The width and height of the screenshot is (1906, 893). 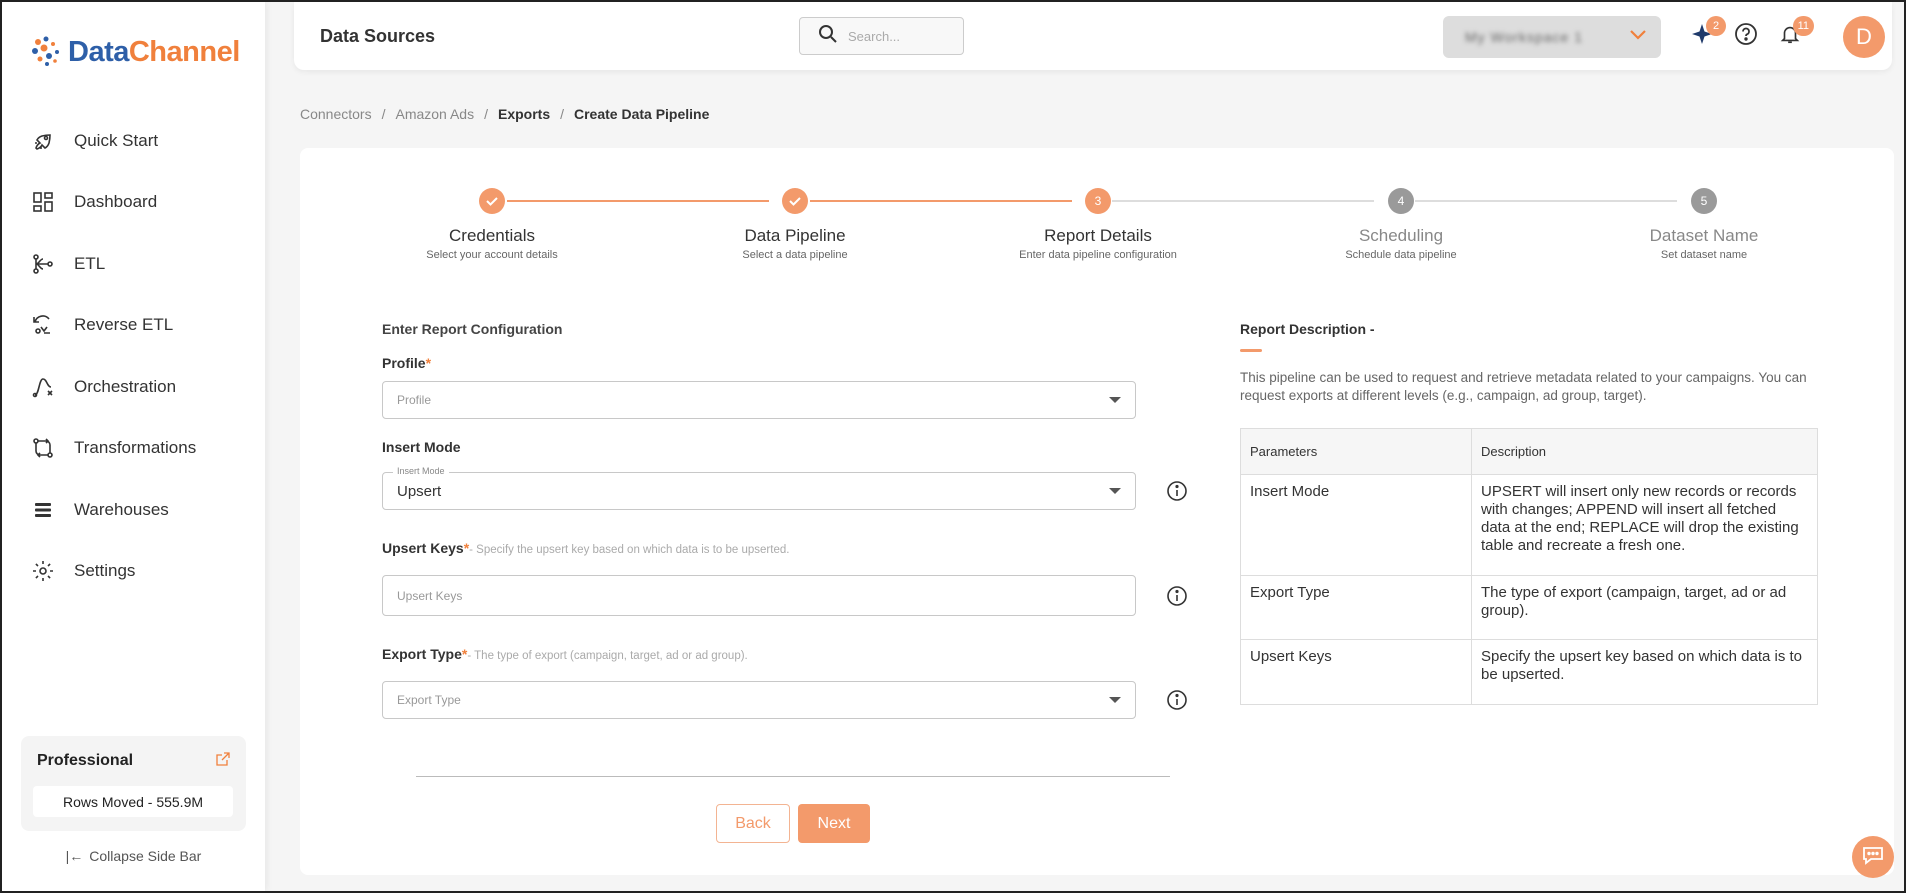 I want to click on back-button: Back, so click(x=753, y=823).